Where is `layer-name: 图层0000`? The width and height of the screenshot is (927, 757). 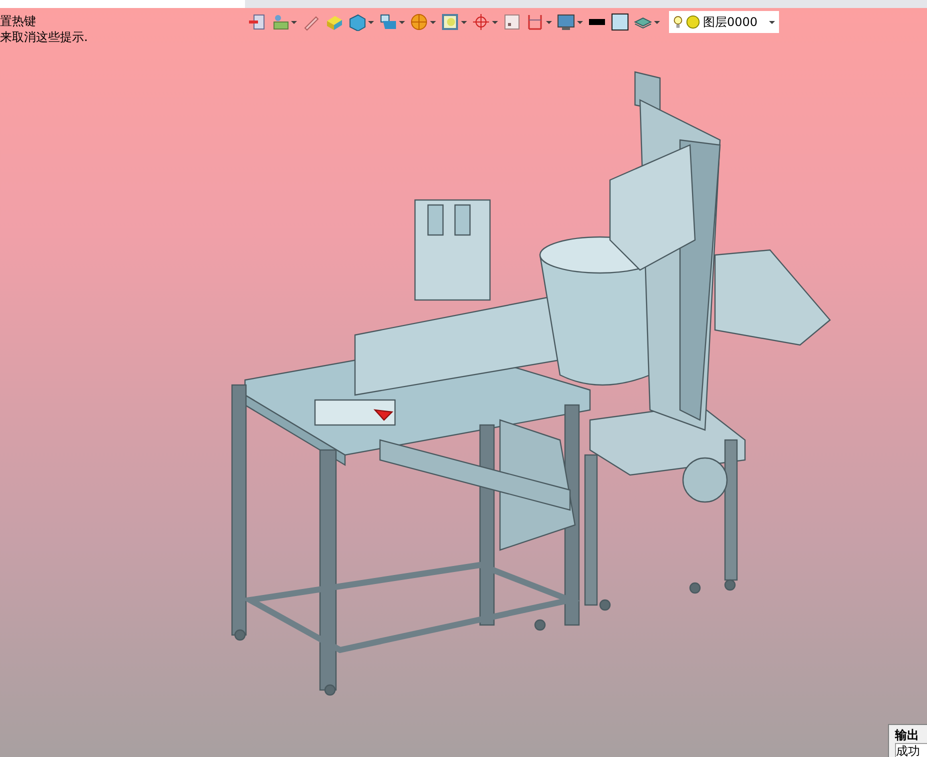
layer-name: 图层0000 is located at coordinates (730, 22).